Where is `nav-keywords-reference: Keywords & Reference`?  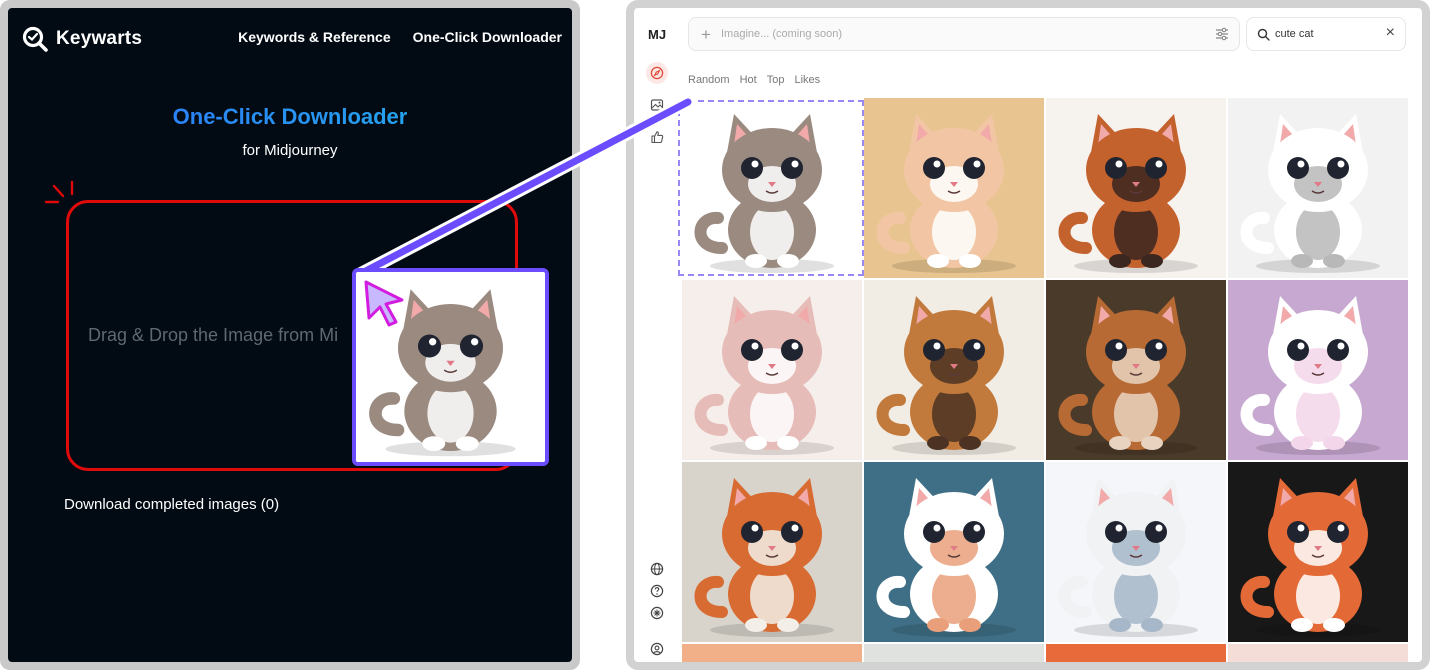
nav-keywords-reference: Keywords & Reference is located at coordinates (314, 37).